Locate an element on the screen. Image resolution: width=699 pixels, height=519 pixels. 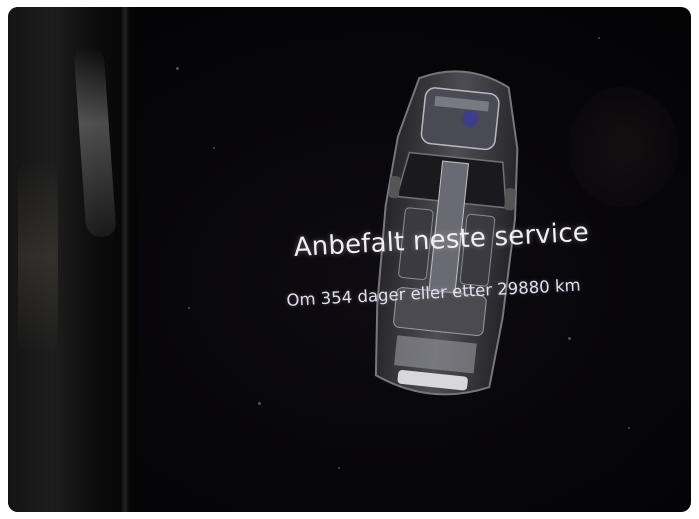
trim-reflection is located at coordinates (38, 257).